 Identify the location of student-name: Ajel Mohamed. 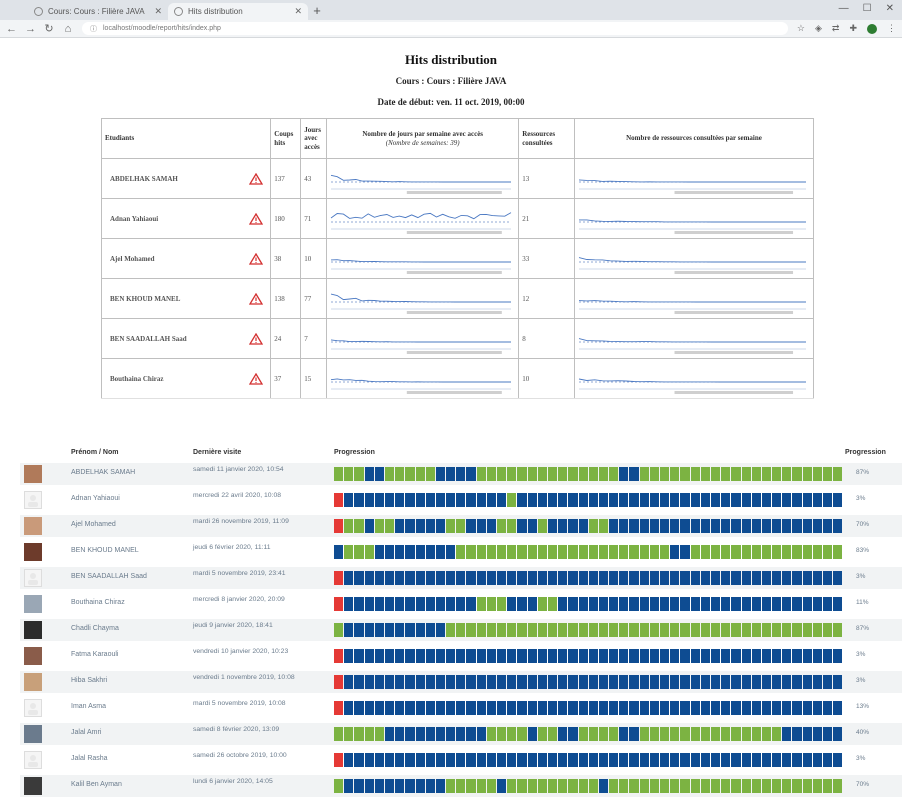
(93, 524).